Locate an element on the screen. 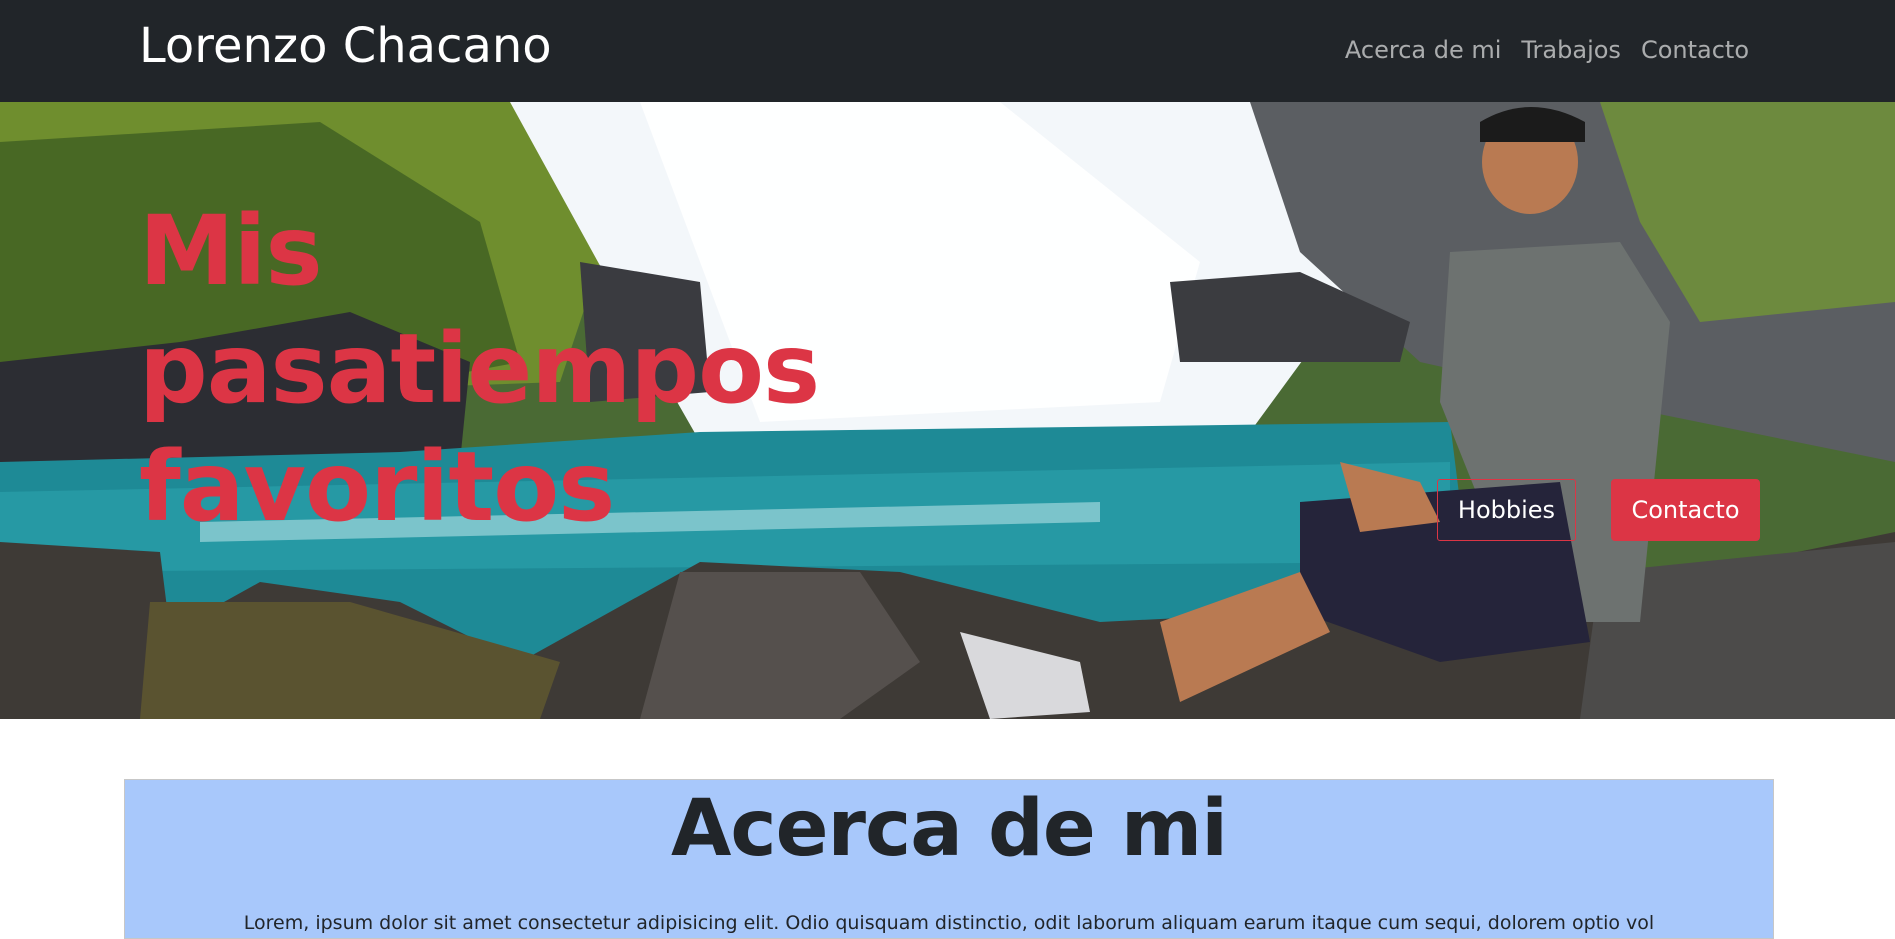  nav-link-works: Trabajos is located at coordinates (1571, 50).